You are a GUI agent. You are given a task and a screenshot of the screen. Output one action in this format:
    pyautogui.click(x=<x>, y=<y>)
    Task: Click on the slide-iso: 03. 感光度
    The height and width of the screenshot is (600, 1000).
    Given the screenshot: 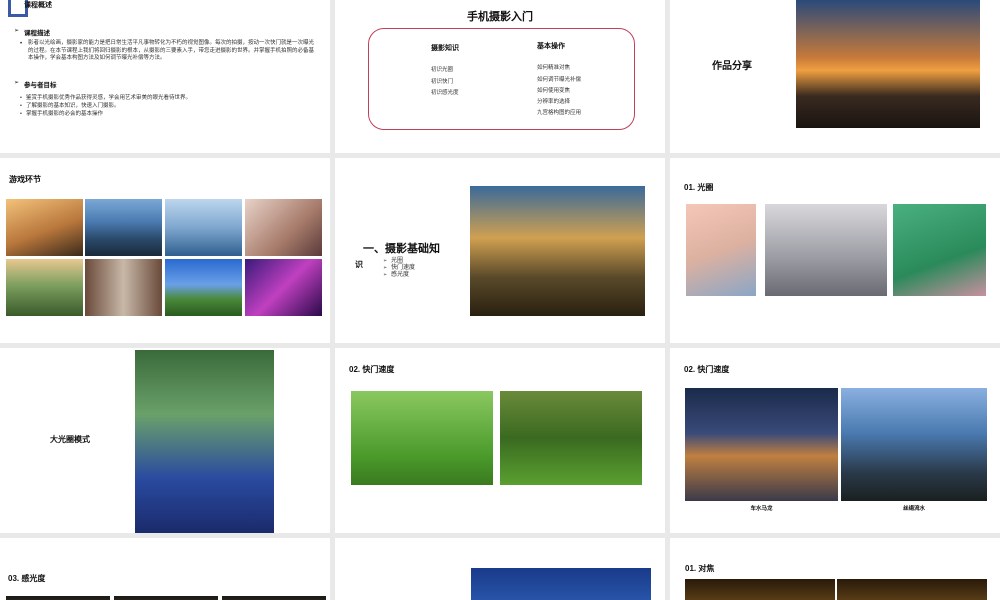 What is the action you would take?
    pyautogui.click(x=165, y=569)
    